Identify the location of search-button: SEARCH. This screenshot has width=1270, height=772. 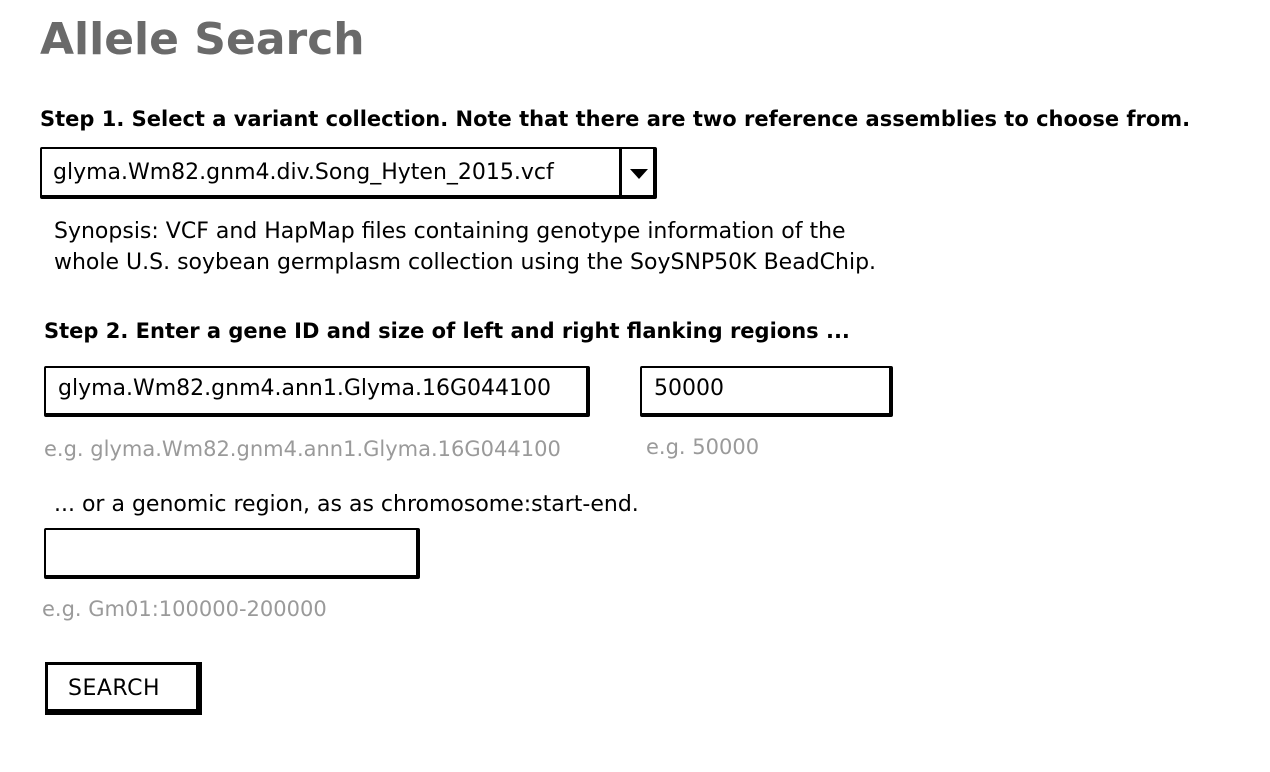
(123, 688).